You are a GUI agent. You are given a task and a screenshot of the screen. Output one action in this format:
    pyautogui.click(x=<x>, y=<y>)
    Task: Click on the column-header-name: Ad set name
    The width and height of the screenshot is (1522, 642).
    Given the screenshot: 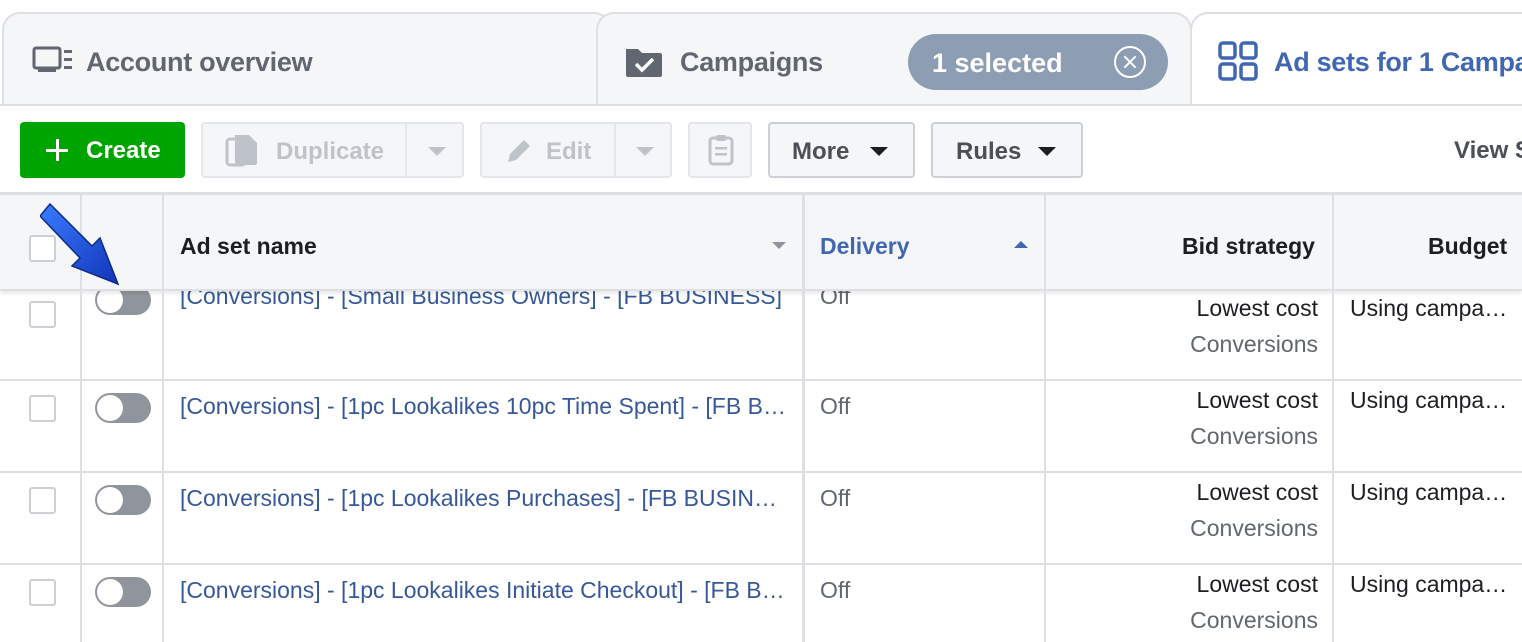 What is the action you would take?
    pyautogui.click(x=248, y=246)
    